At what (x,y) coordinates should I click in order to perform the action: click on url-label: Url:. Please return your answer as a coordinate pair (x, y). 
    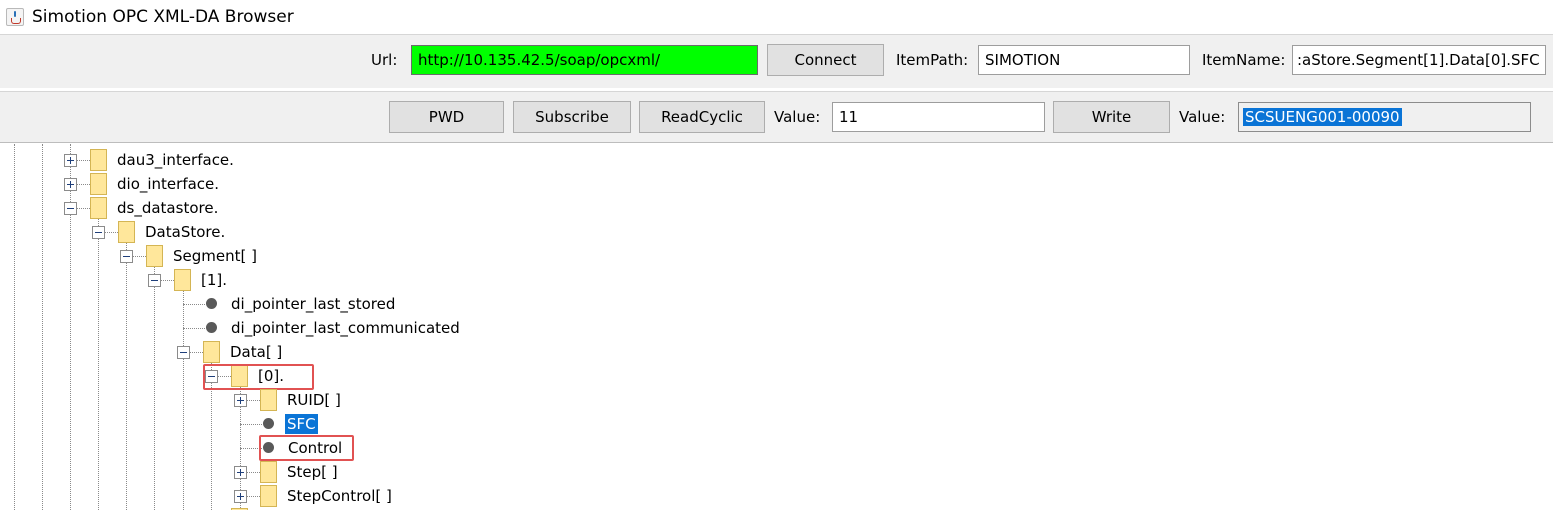
    Looking at the image, I should click on (384, 60).